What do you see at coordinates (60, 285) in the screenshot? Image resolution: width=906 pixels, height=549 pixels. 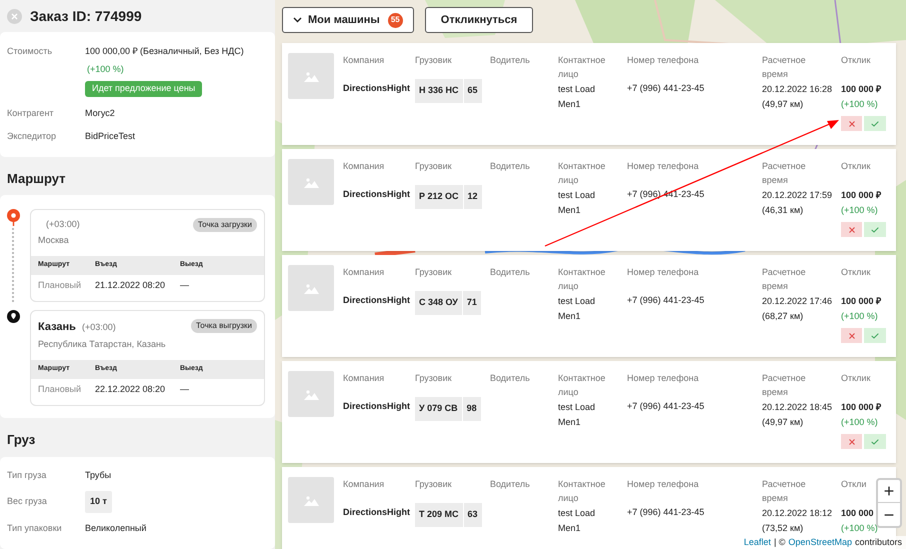 I see `table-cell-text: Плановый` at bounding box center [60, 285].